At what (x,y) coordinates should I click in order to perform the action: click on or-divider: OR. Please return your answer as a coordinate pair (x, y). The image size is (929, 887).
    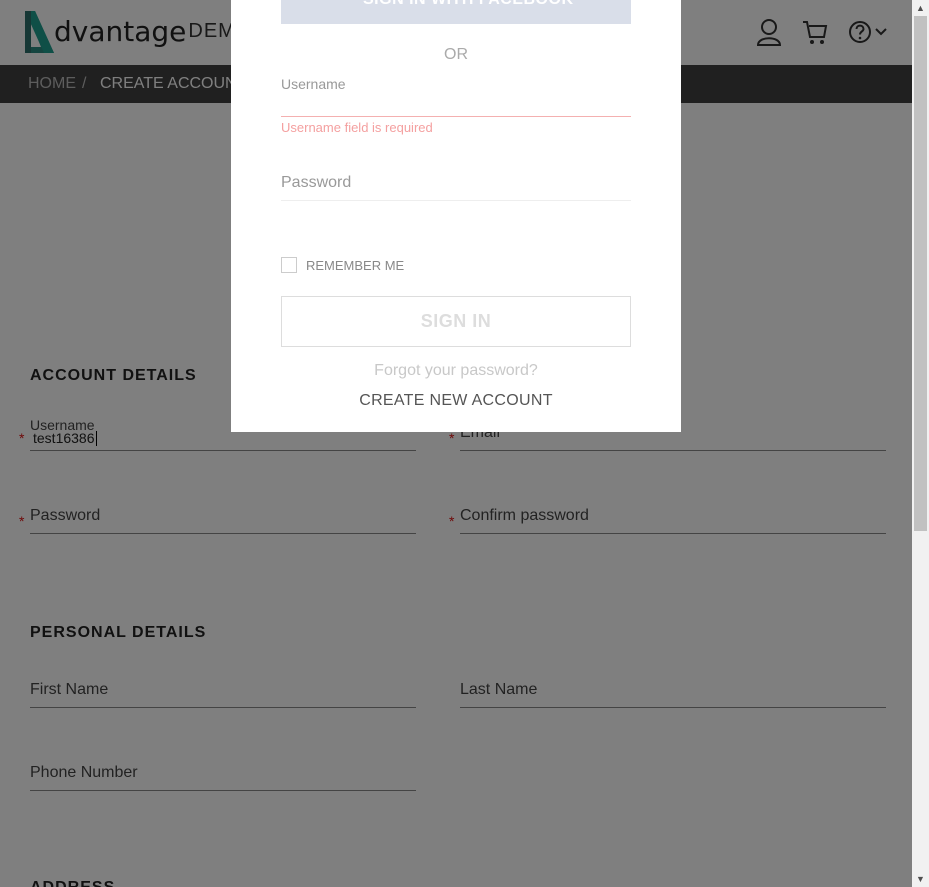
    Looking at the image, I should click on (456, 54).